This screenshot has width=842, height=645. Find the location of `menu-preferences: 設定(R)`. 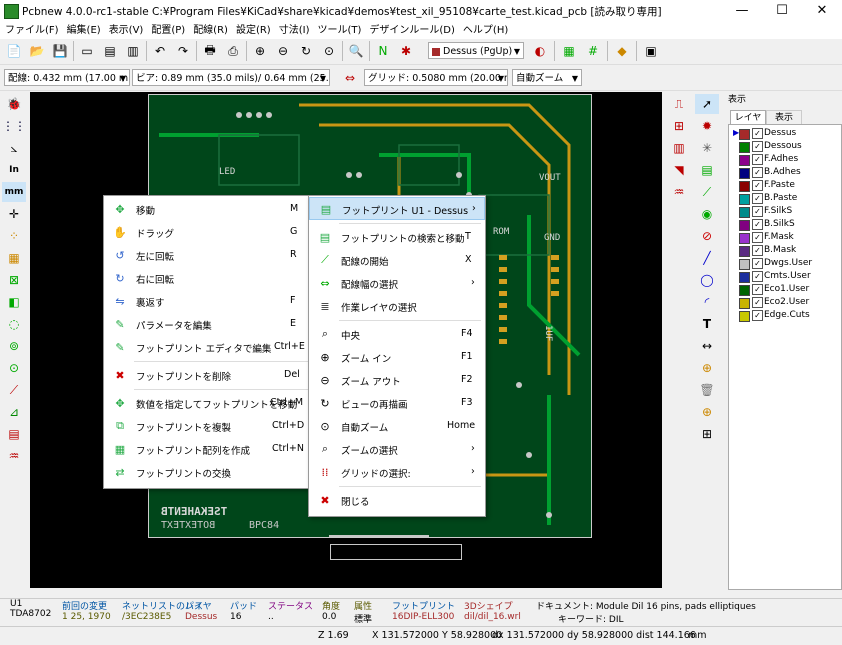

menu-preferences: 設定(R) is located at coordinates (253, 30).